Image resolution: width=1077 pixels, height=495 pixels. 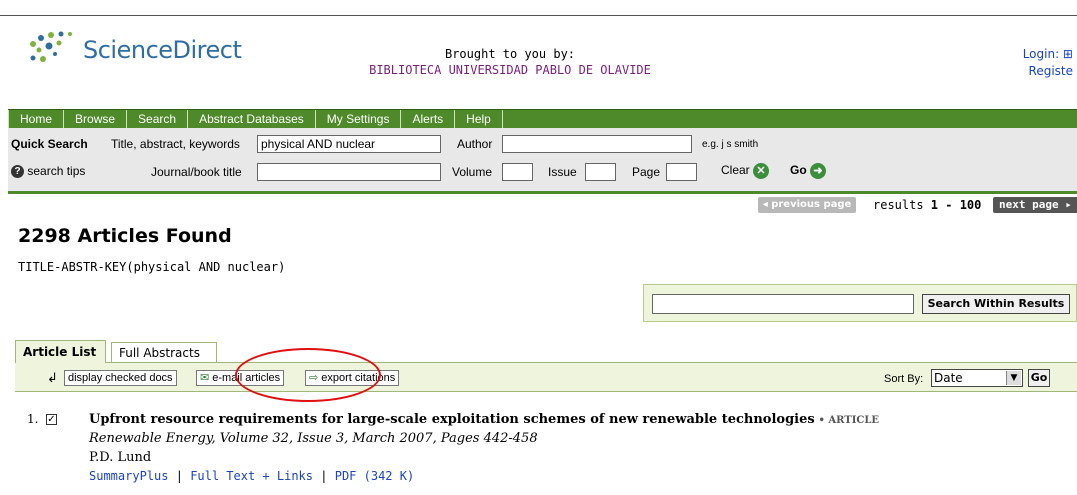 What do you see at coordinates (1035, 205) in the screenshot?
I see `next-page-button: next page ▸` at bounding box center [1035, 205].